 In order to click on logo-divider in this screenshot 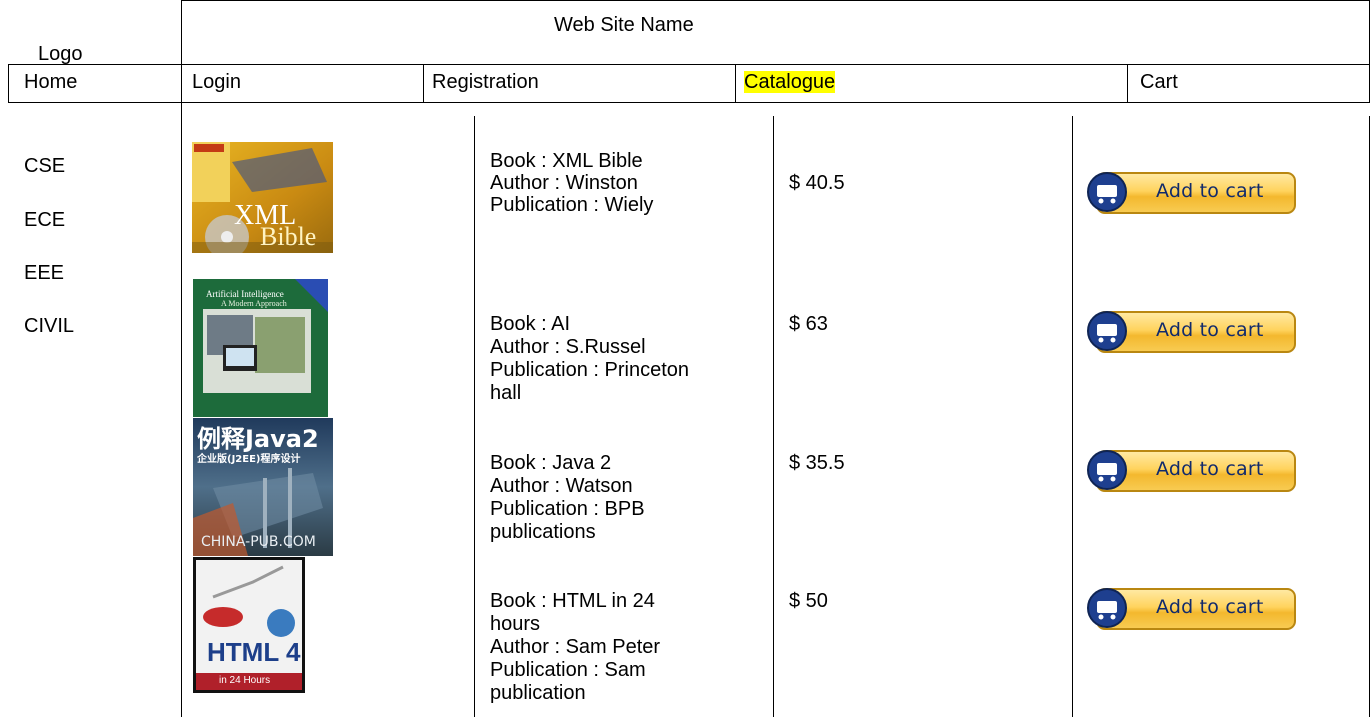, I will do `click(181, 358)`.